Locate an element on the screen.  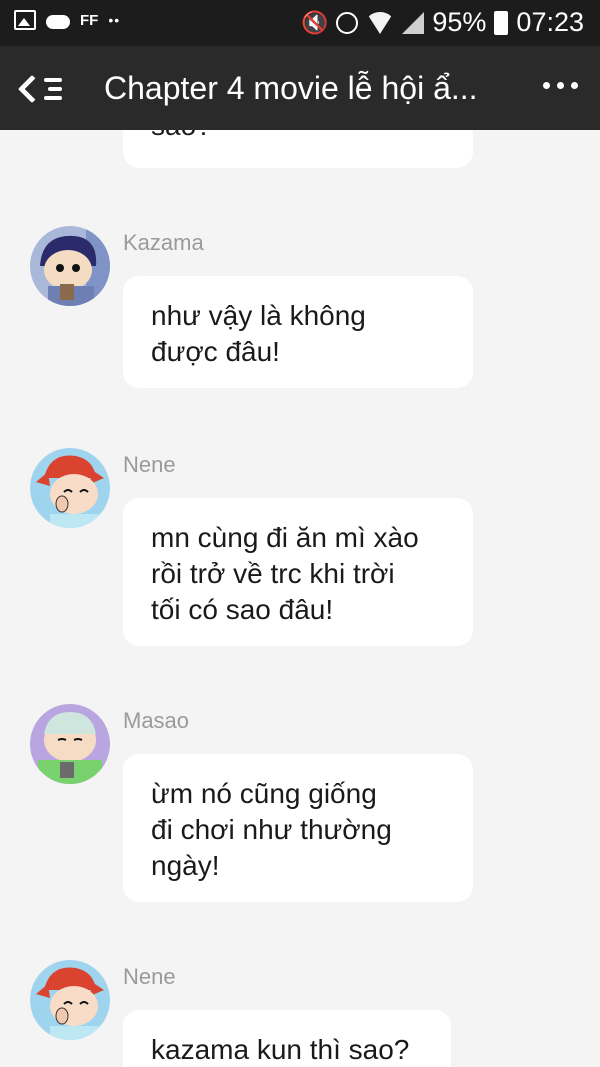
status-bar: FF •• 🔇 95% 07:23 is located at coordinates (300, 23).